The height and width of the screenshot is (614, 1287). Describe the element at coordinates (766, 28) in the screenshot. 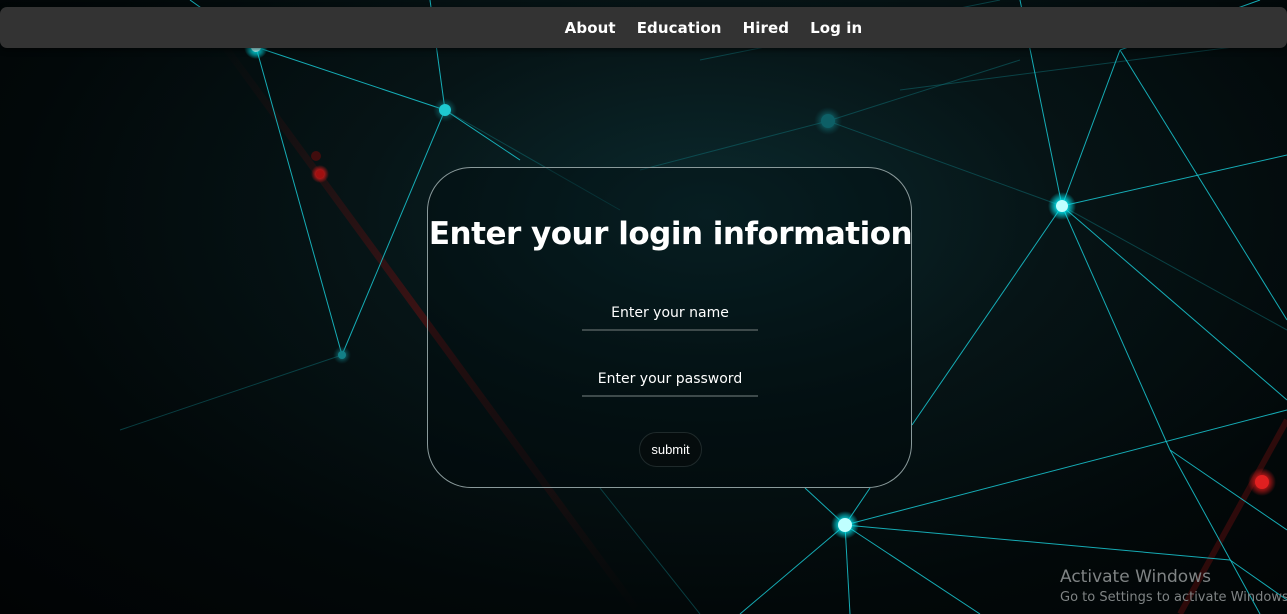

I see `nav-link-hired: Hired` at that location.